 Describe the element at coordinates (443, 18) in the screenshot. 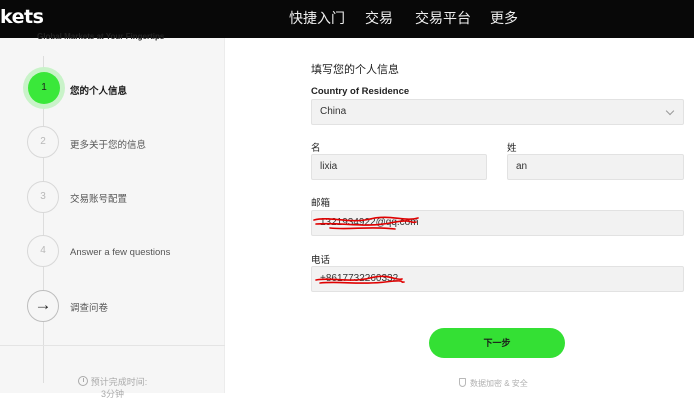

I see `nav-item-platforms: 交易平台` at that location.